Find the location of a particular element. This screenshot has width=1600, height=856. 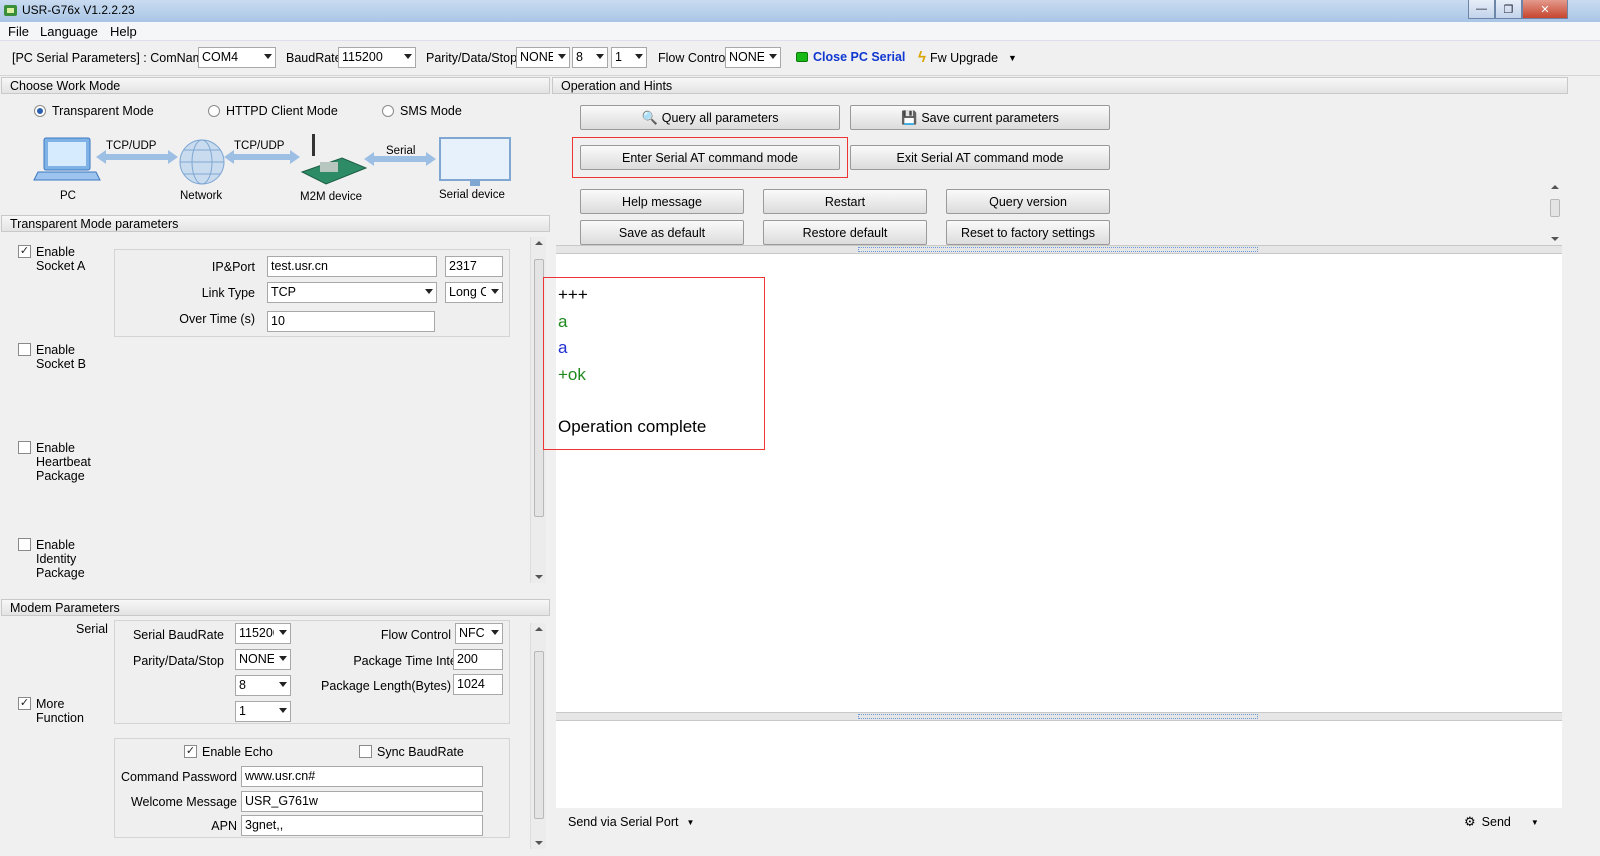

over-time-input: 10 is located at coordinates (351, 321).